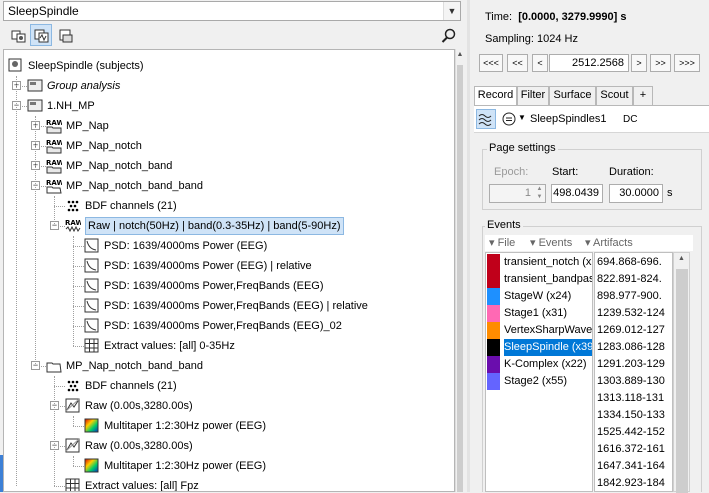  Describe the element at coordinates (631, 432) in the screenshot. I see `event-occurrence-item: 1525.442-152` at that location.